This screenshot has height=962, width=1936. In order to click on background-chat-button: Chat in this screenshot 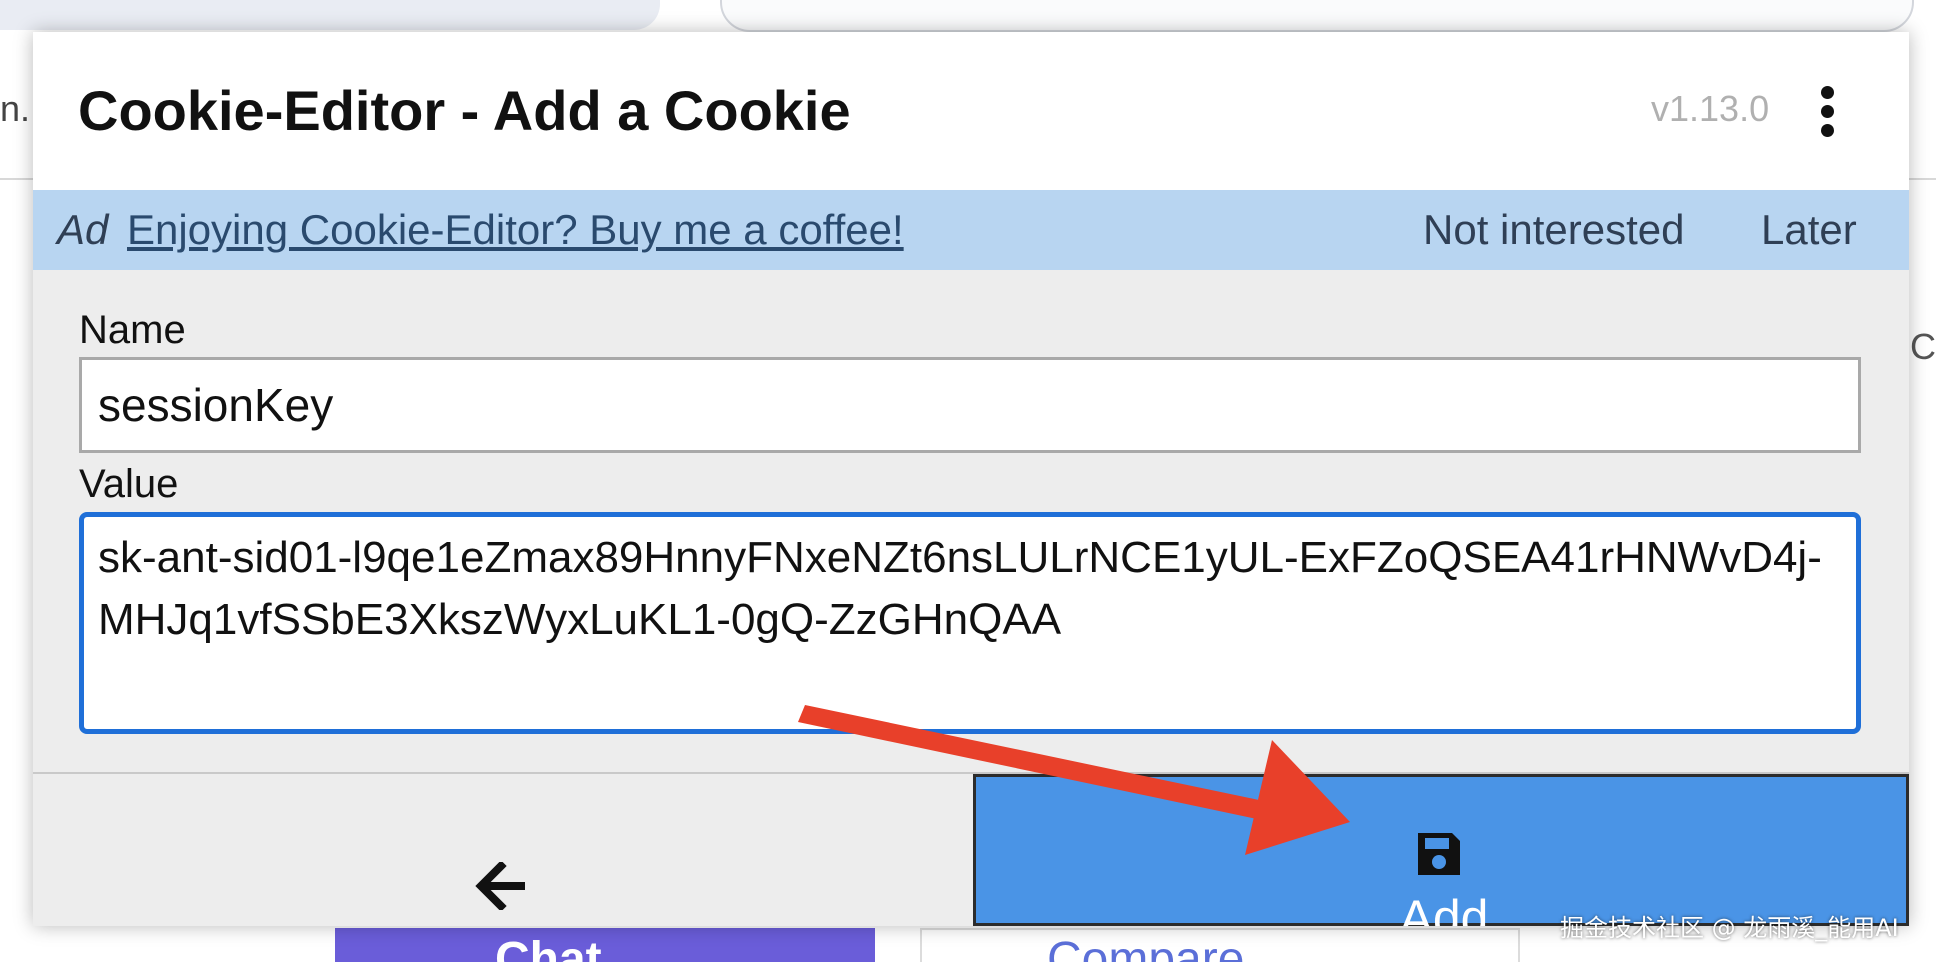, I will do `click(605, 945)`.